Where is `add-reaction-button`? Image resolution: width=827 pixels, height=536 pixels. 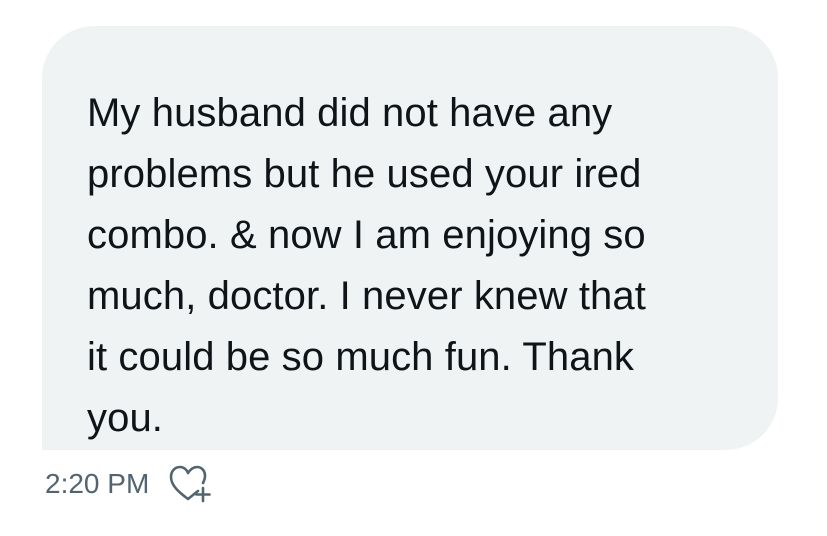 add-reaction-button is located at coordinates (191, 484).